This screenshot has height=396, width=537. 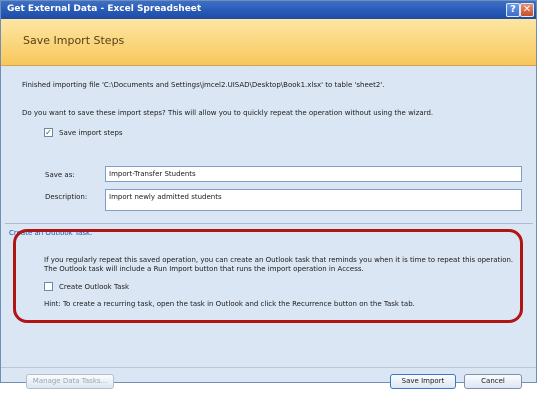 I want to click on help-button: ?, so click(x=513, y=10).